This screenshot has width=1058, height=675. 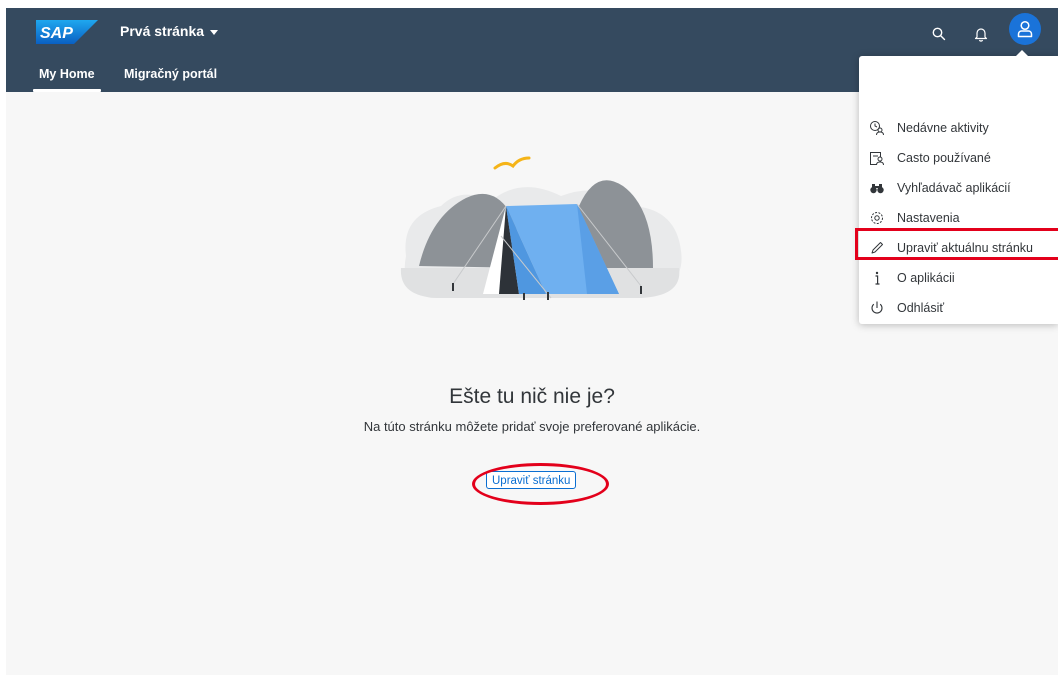 What do you see at coordinates (877, 278) in the screenshot?
I see `info-icon` at bounding box center [877, 278].